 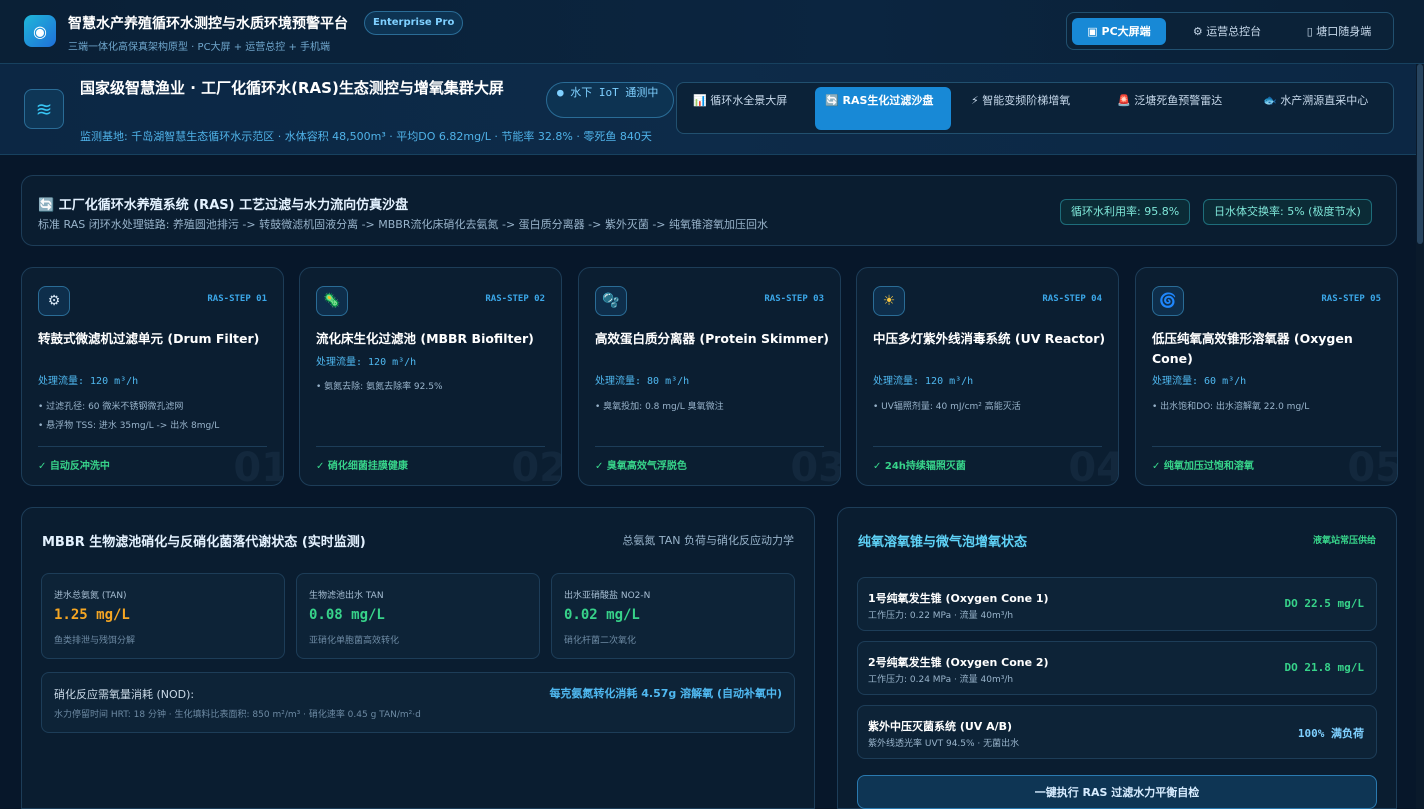 What do you see at coordinates (1351, 299) in the screenshot?
I see `step-code: RAS-STEP 05` at bounding box center [1351, 299].